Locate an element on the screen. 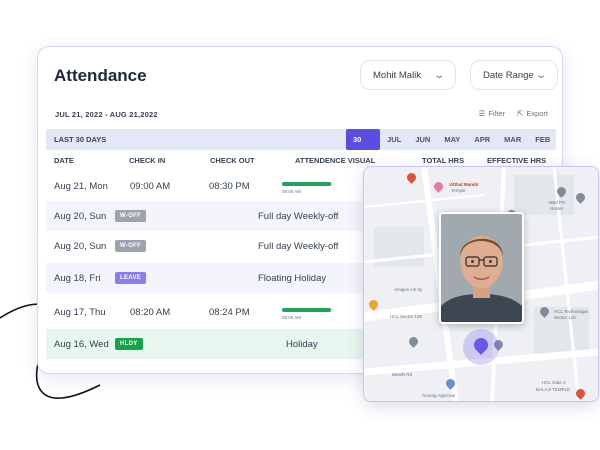 Image resolution: width=600 pixels, height=450 pixels. employee-dropdown: Mohit Malik ⌄ is located at coordinates (408, 75).